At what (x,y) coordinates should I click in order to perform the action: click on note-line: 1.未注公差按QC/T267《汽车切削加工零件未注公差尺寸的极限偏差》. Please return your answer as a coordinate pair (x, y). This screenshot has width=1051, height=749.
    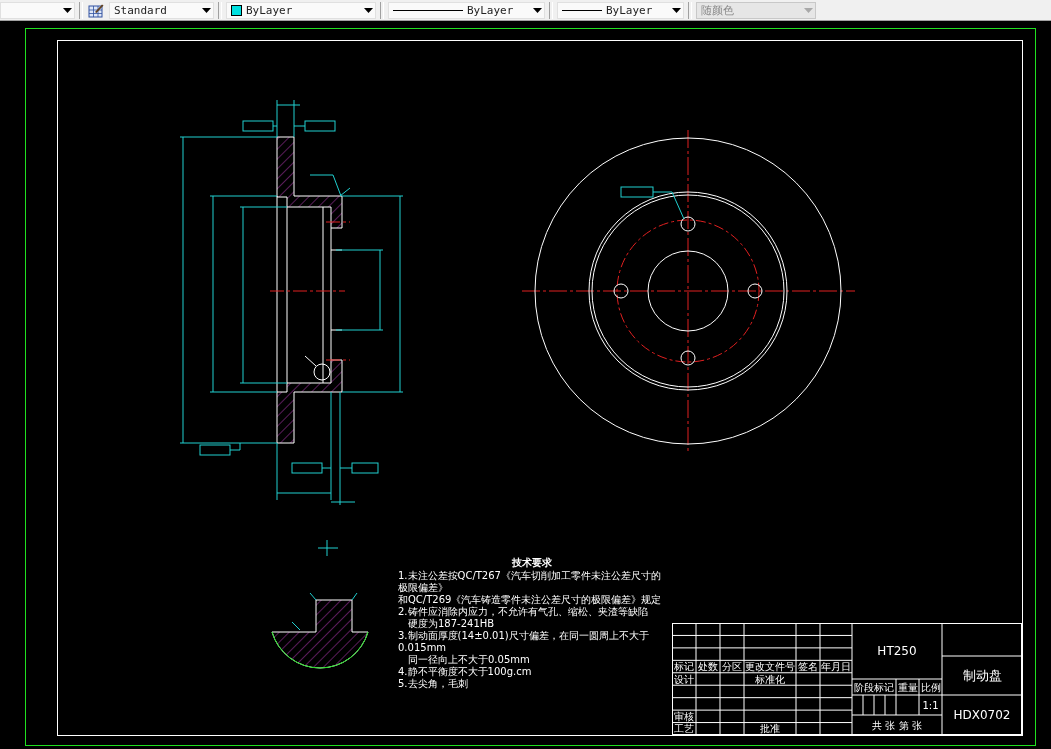
    Looking at the image, I should click on (530, 582).